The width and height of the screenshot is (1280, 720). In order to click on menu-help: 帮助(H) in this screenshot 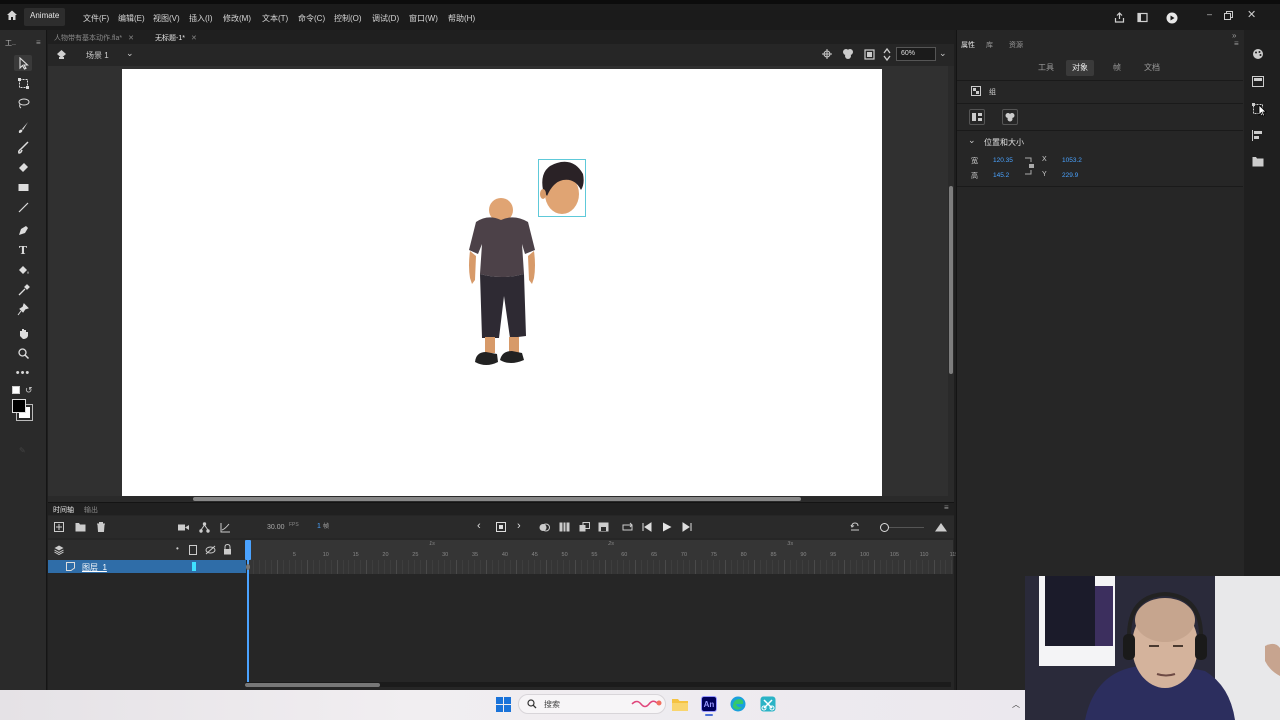, I will do `click(461, 18)`.